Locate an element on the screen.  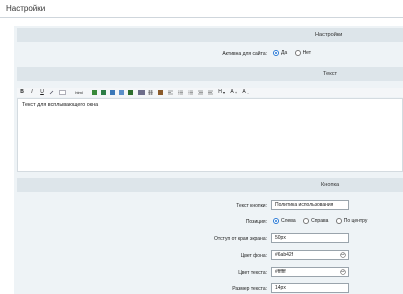
underline-button: U is located at coordinates (42, 92).